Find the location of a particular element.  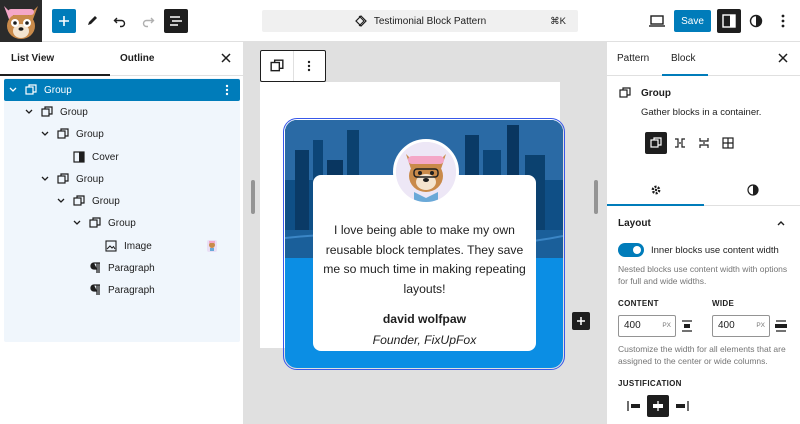

pattern-icon is located at coordinates (361, 21).